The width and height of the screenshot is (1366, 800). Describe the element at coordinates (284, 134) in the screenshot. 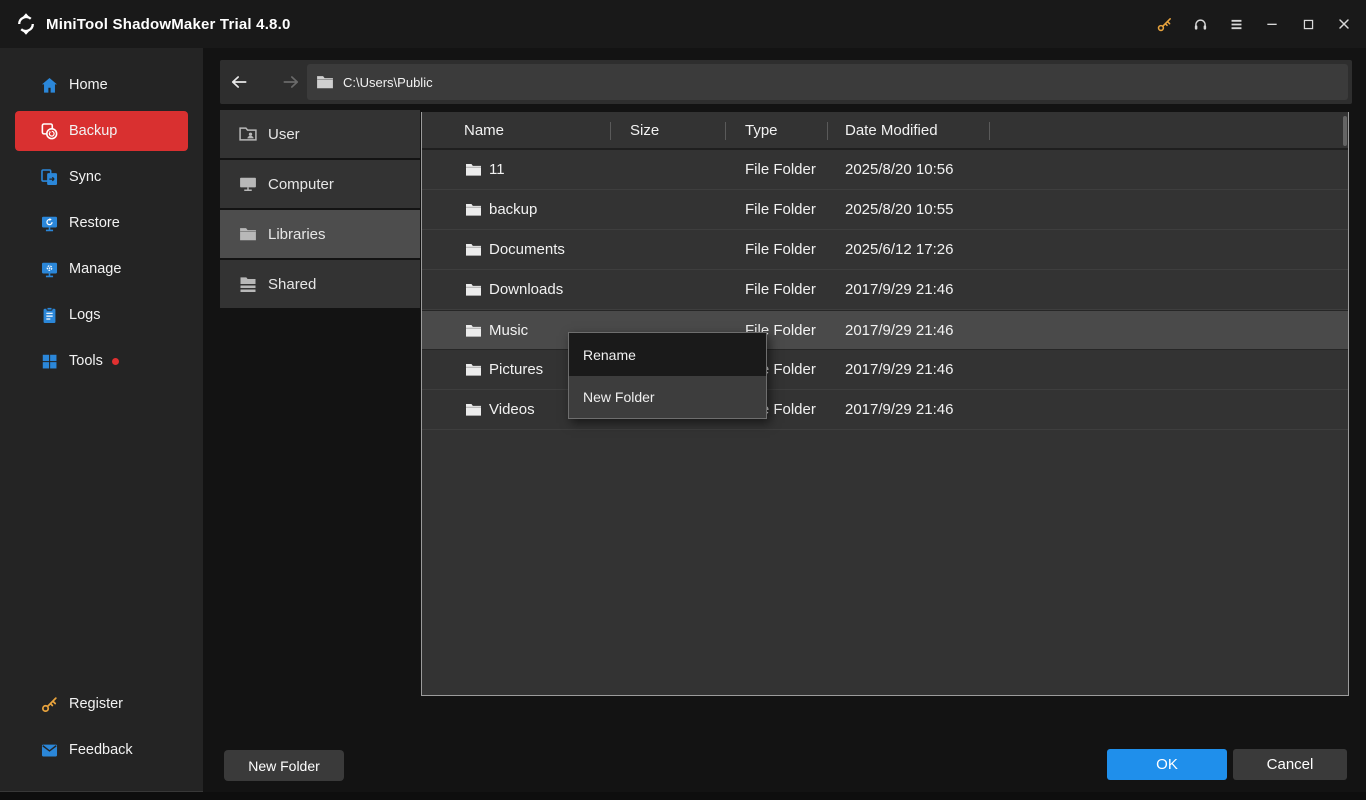

I see `place-label: User` at that location.